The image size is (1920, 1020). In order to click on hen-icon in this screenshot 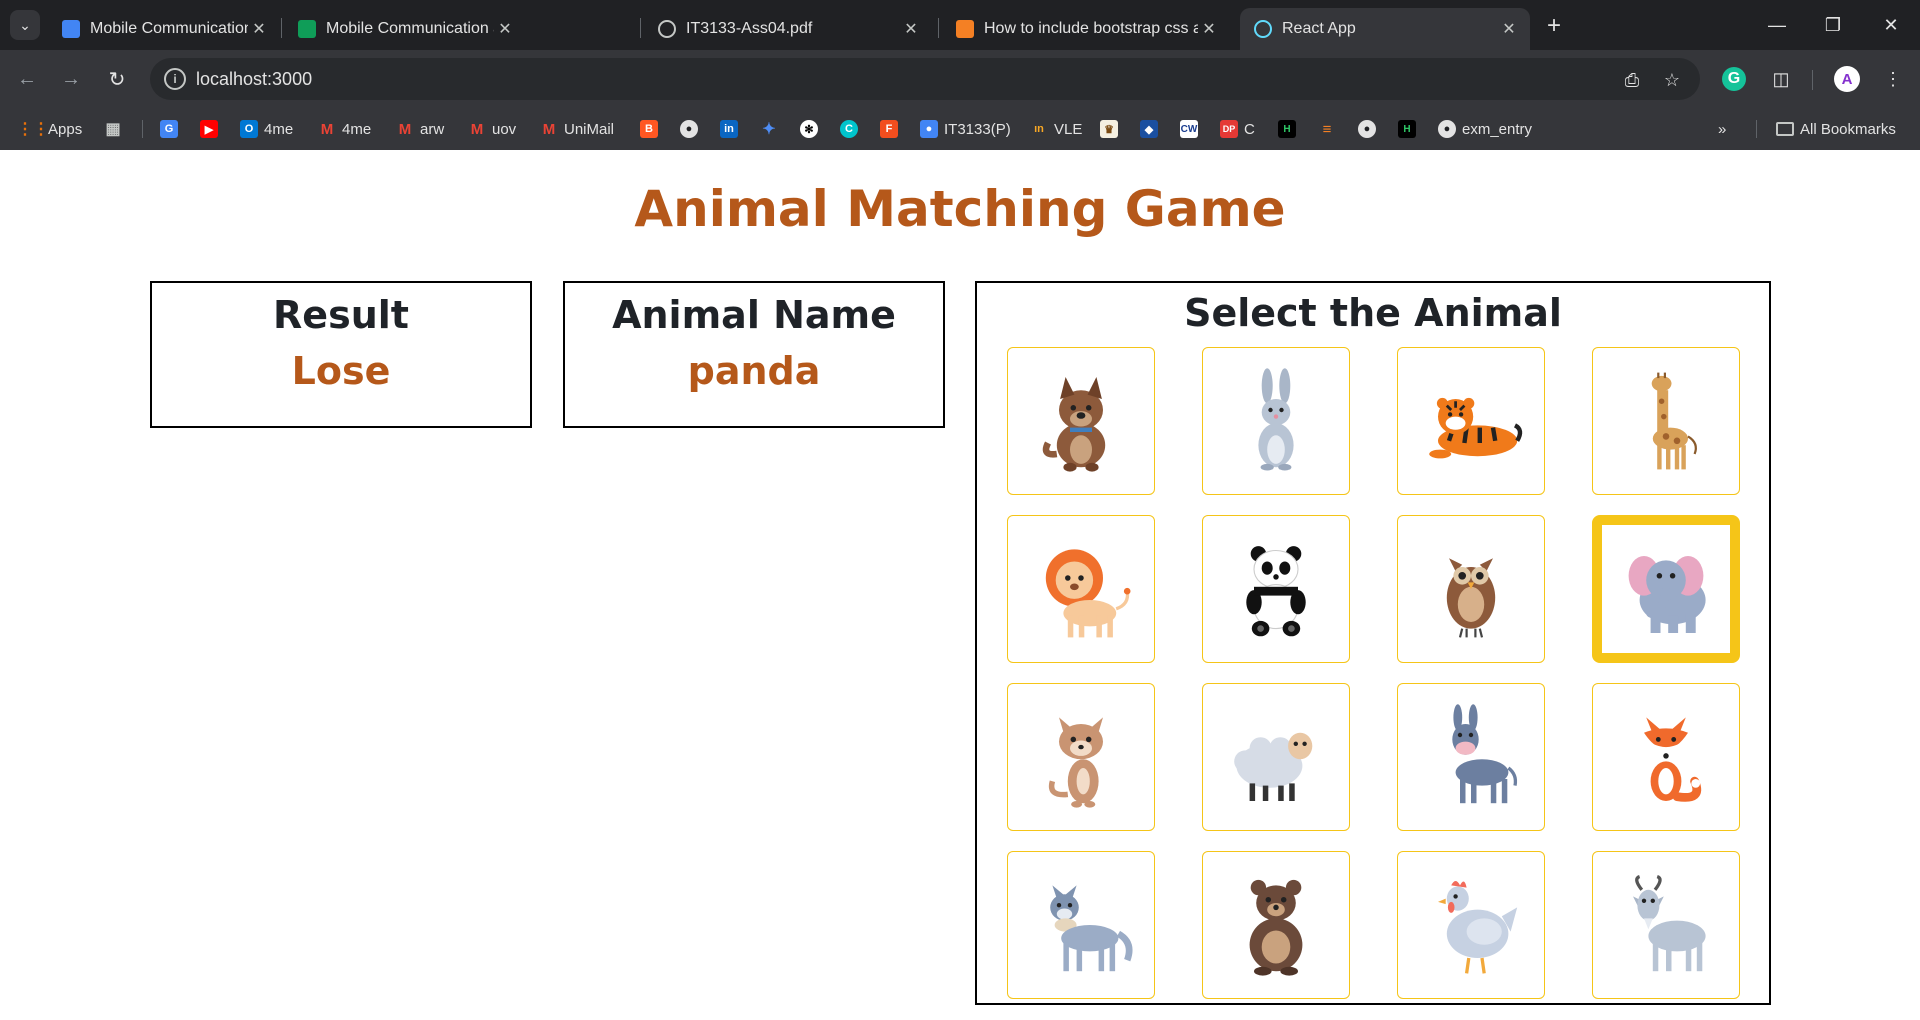, I will do `click(1478, 927)`.